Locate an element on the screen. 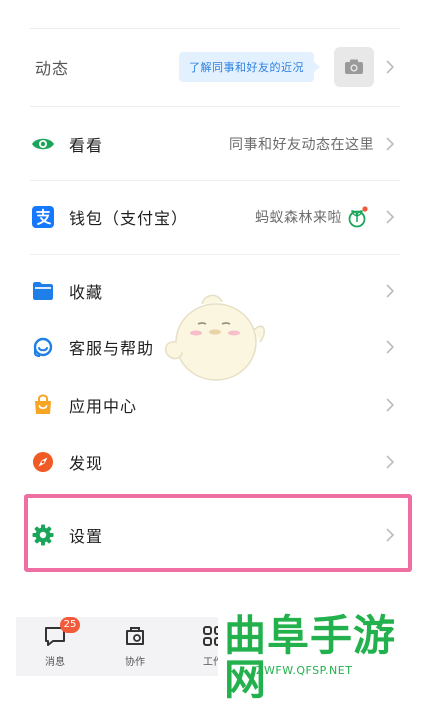 The image size is (426, 704). chat-bubble-icon: 25 is located at coordinates (61, 633).